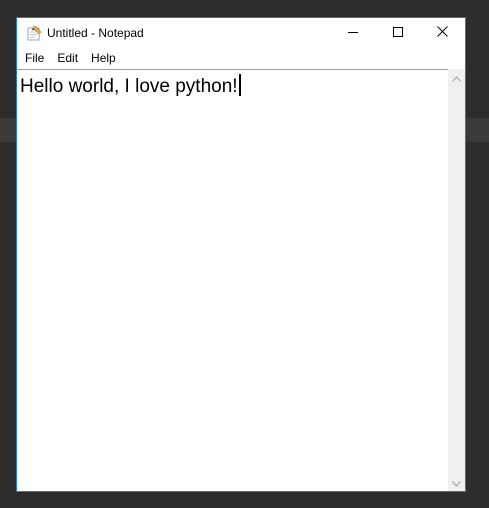 The width and height of the screenshot is (489, 508). Describe the element at coordinates (232, 58) in the screenshot. I see `menu-bar: File Edit Help` at that location.